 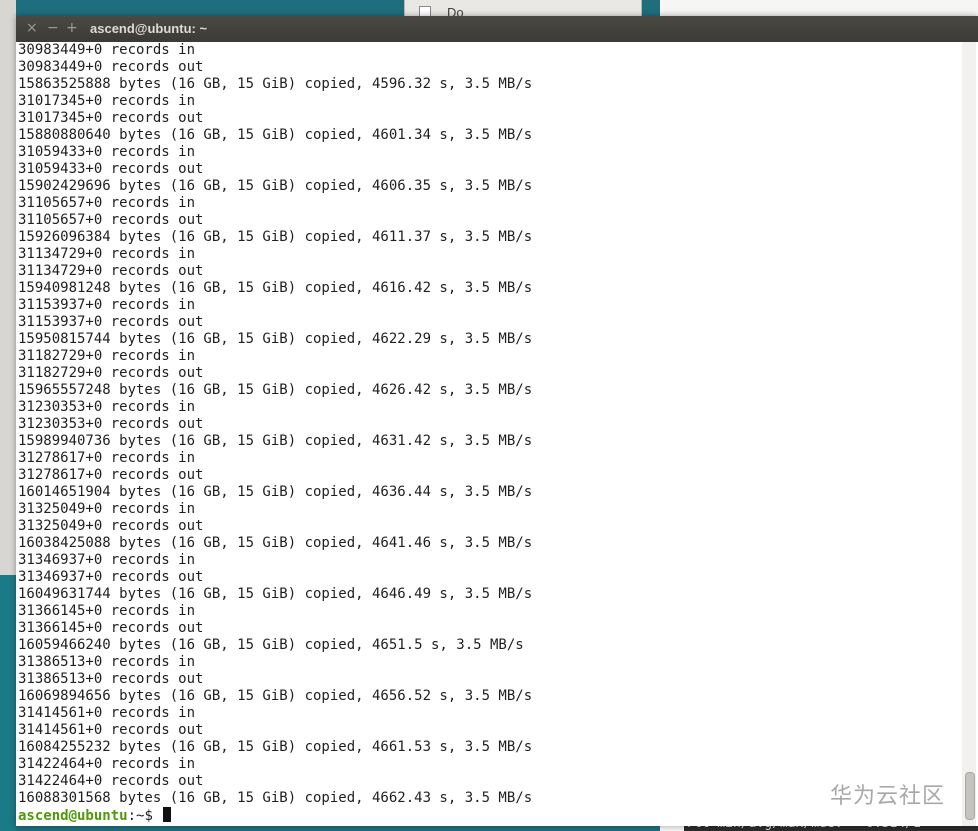 I want to click on terminal-output-line: 31386513+0 records in, so click(x=107, y=662).